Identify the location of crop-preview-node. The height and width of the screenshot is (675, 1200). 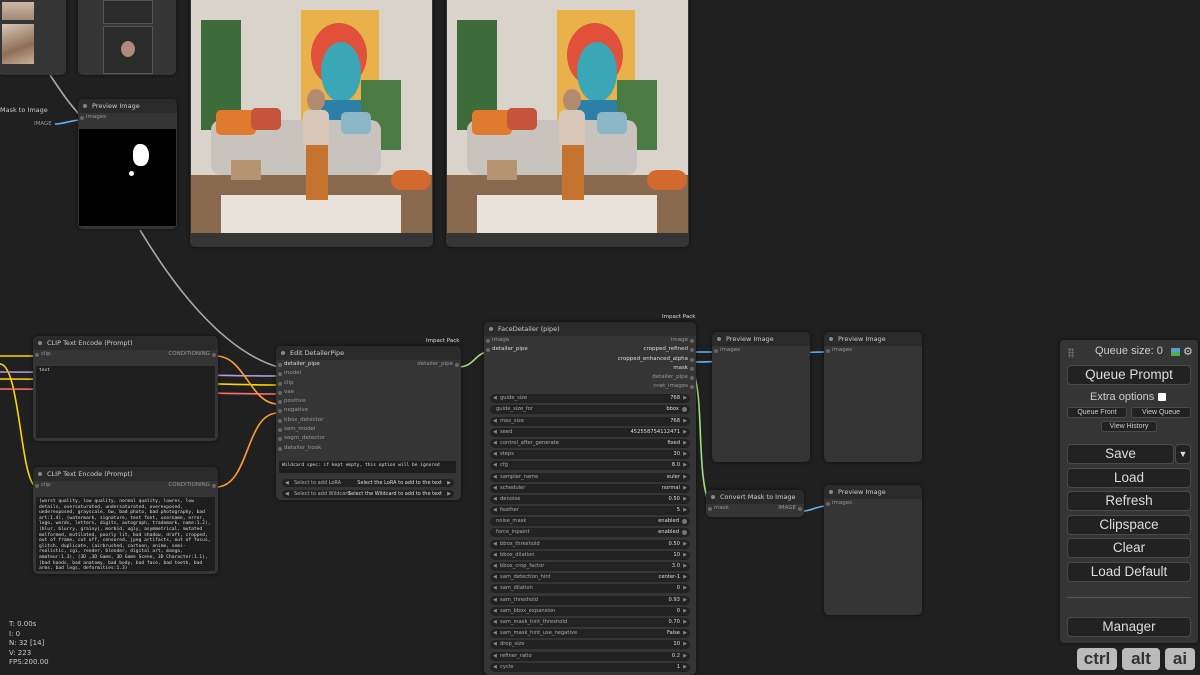
(127, 37).